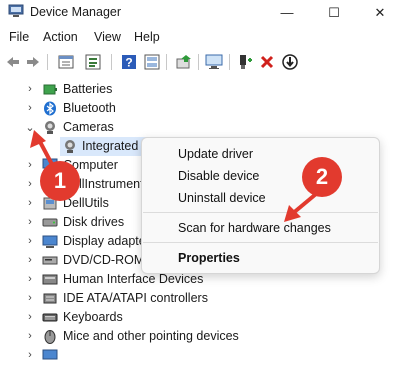  I want to click on ide-icon, so click(50, 298).